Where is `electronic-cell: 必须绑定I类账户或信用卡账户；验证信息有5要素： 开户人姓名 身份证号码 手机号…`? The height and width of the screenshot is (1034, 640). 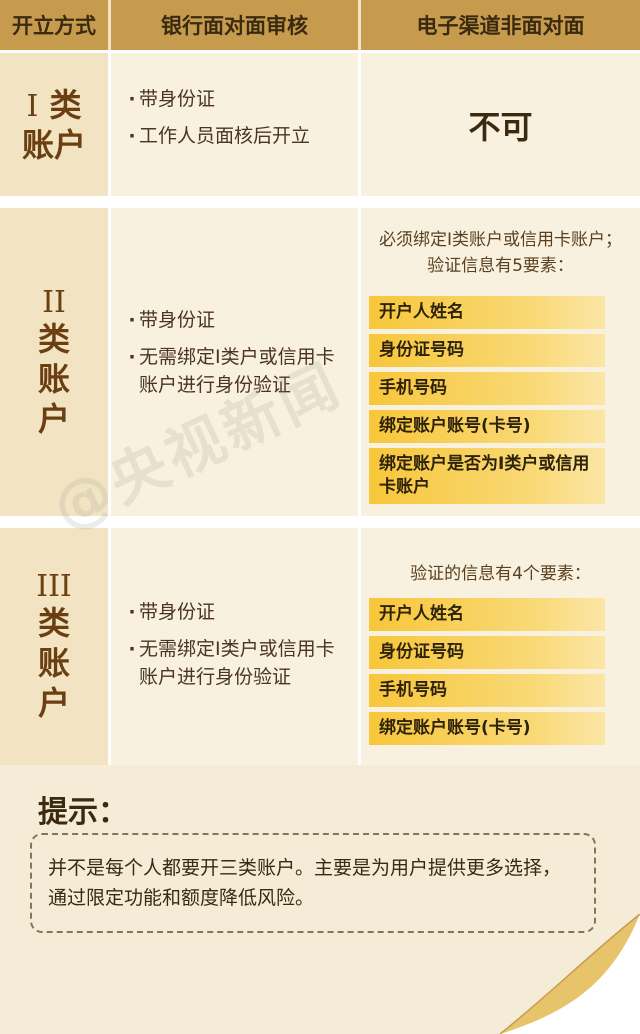
electronic-cell: 必须绑定I类账户或信用卡账户；验证信息有5要素： 开户人姓名 身份证号码 手机号… is located at coordinates (500, 362).